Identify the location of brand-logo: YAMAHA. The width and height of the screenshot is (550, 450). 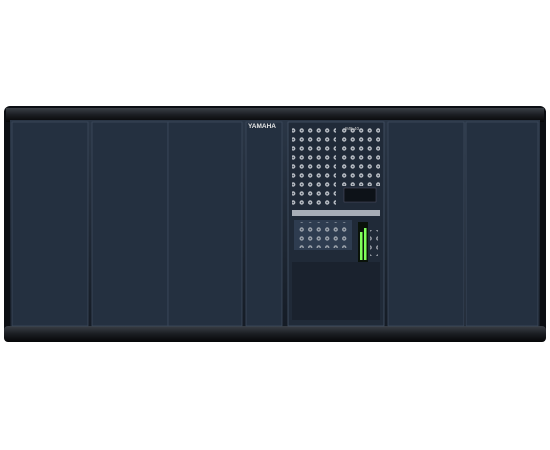
(262, 126).